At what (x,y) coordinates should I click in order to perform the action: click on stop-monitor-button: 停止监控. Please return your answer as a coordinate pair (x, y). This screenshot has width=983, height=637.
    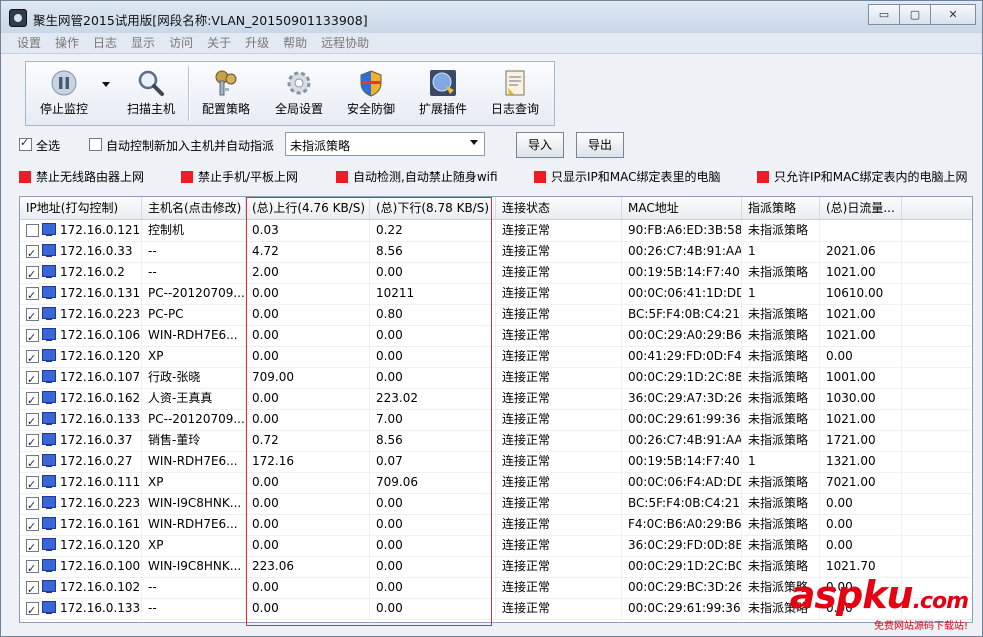
    Looking at the image, I should click on (73, 93).